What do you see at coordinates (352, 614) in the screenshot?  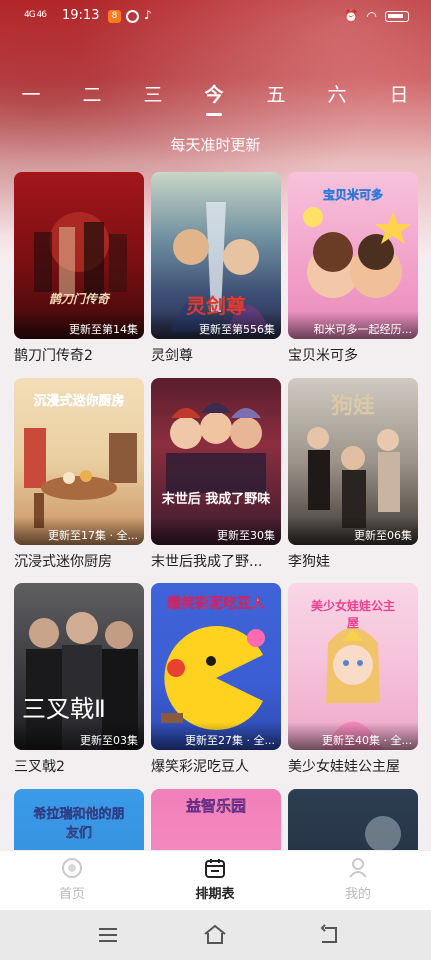 I see `poster-title-art: 美少女娃娃公主屋` at bounding box center [352, 614].